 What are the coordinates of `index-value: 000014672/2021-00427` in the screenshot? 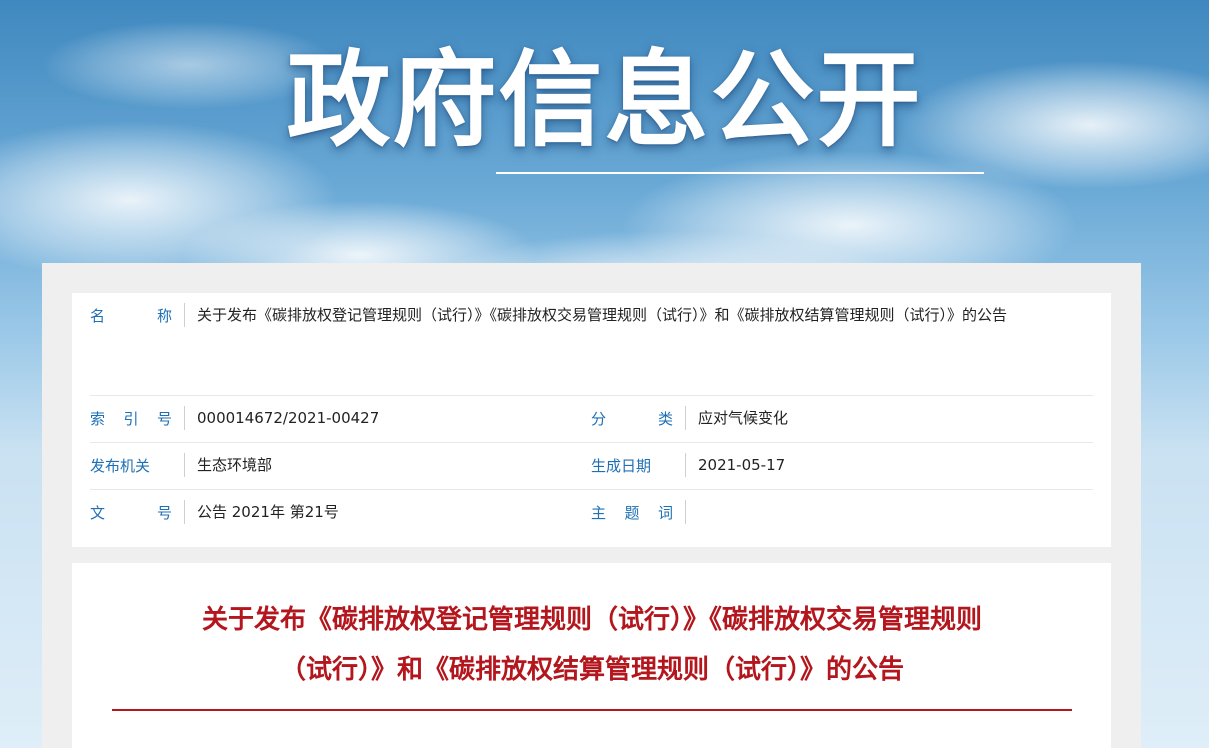 It's located at (288, 418).